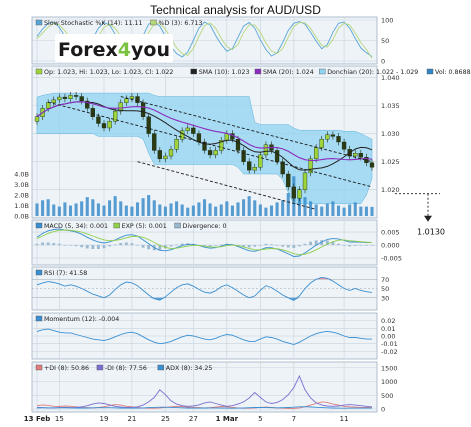 This screenshot has width=471, height=427. What do you see at coordinates (385, 289) in the screenshot?
I see `rsi-y-tick: 50` at bounding box center [385, 289].